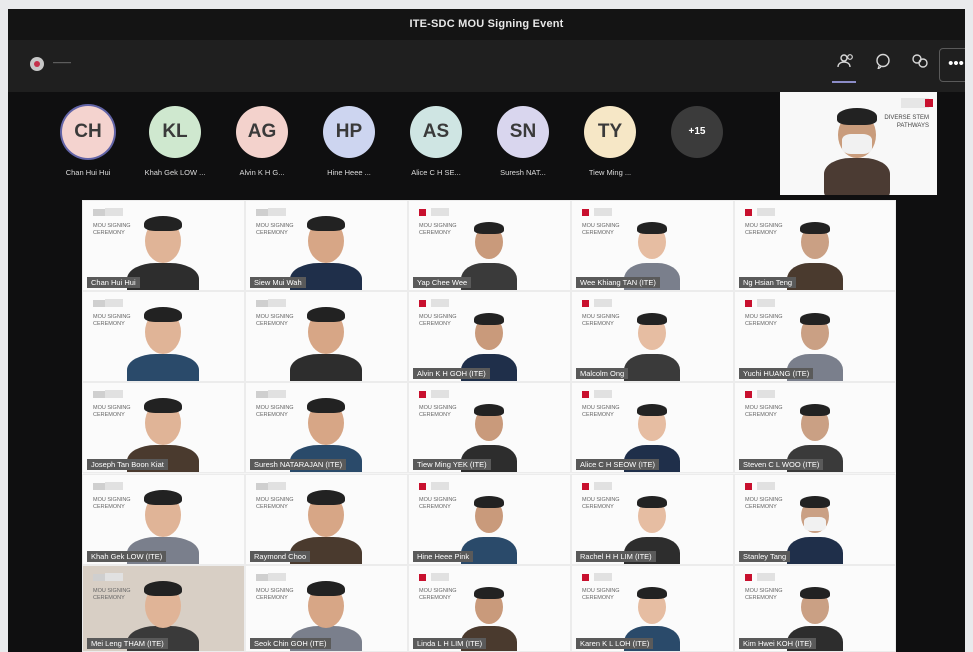 This screenshot has width=973, height=652. I want to click on participant-name-label: Siew Mui Wah, so click(278, 282).